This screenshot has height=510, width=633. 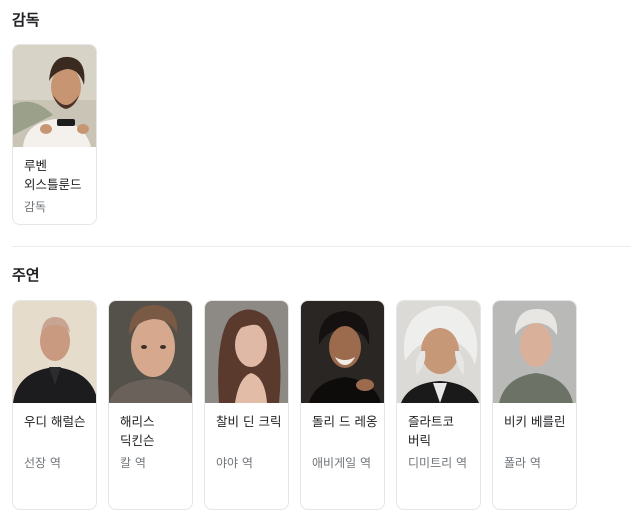 What do you see at coordinates (522, 463) in the screenshot?
I see `person-role: 폴라 역` at bounding box center [522, 463].